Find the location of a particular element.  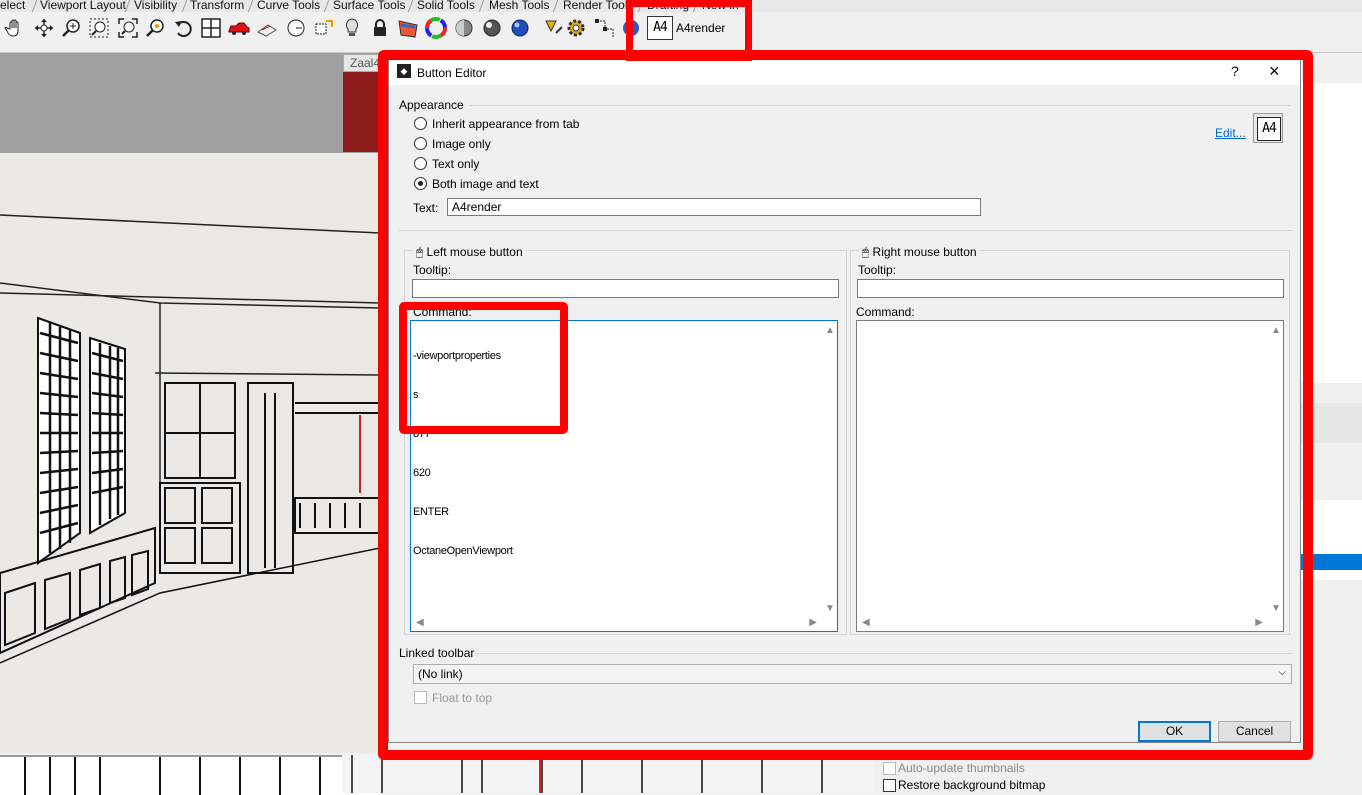

panel-list is located at coordinates (1331, 233).